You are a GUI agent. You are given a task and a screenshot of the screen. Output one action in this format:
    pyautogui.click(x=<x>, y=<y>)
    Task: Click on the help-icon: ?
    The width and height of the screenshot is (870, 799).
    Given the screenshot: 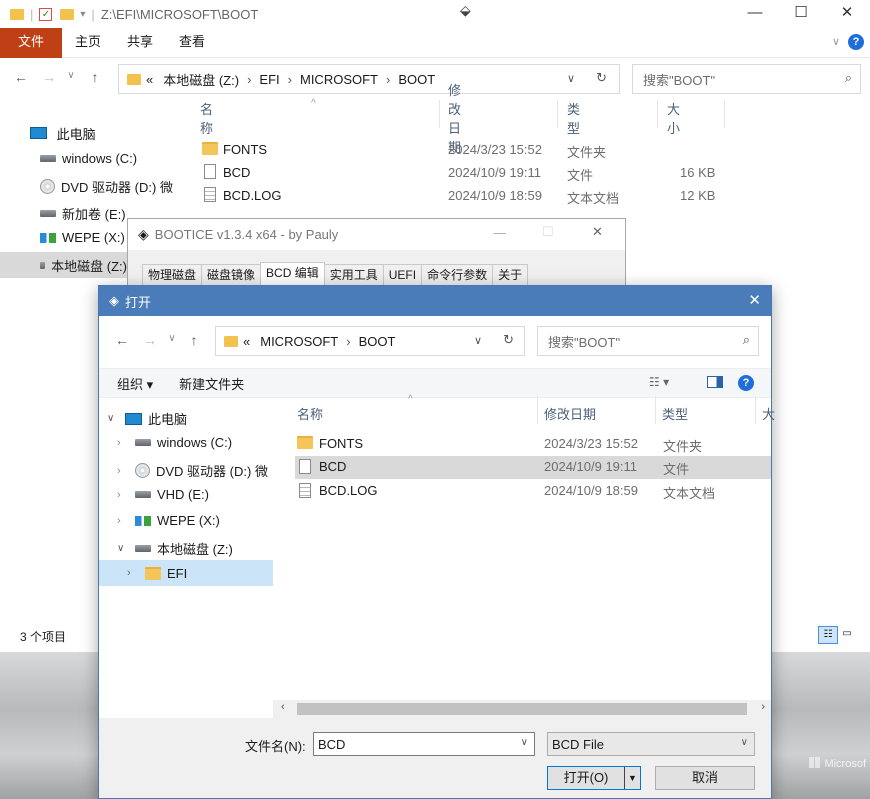 What is the action you would take?
    pyautogui.click(x=856, y=42)
    